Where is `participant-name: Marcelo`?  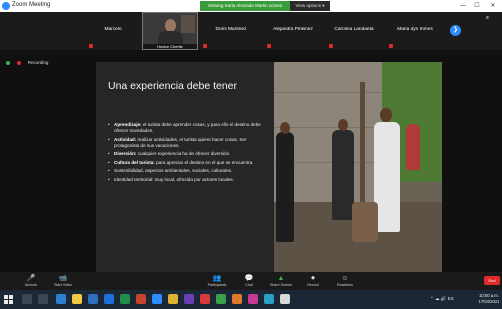
participant-name: Marcelo is located at coordinates (113, 29).